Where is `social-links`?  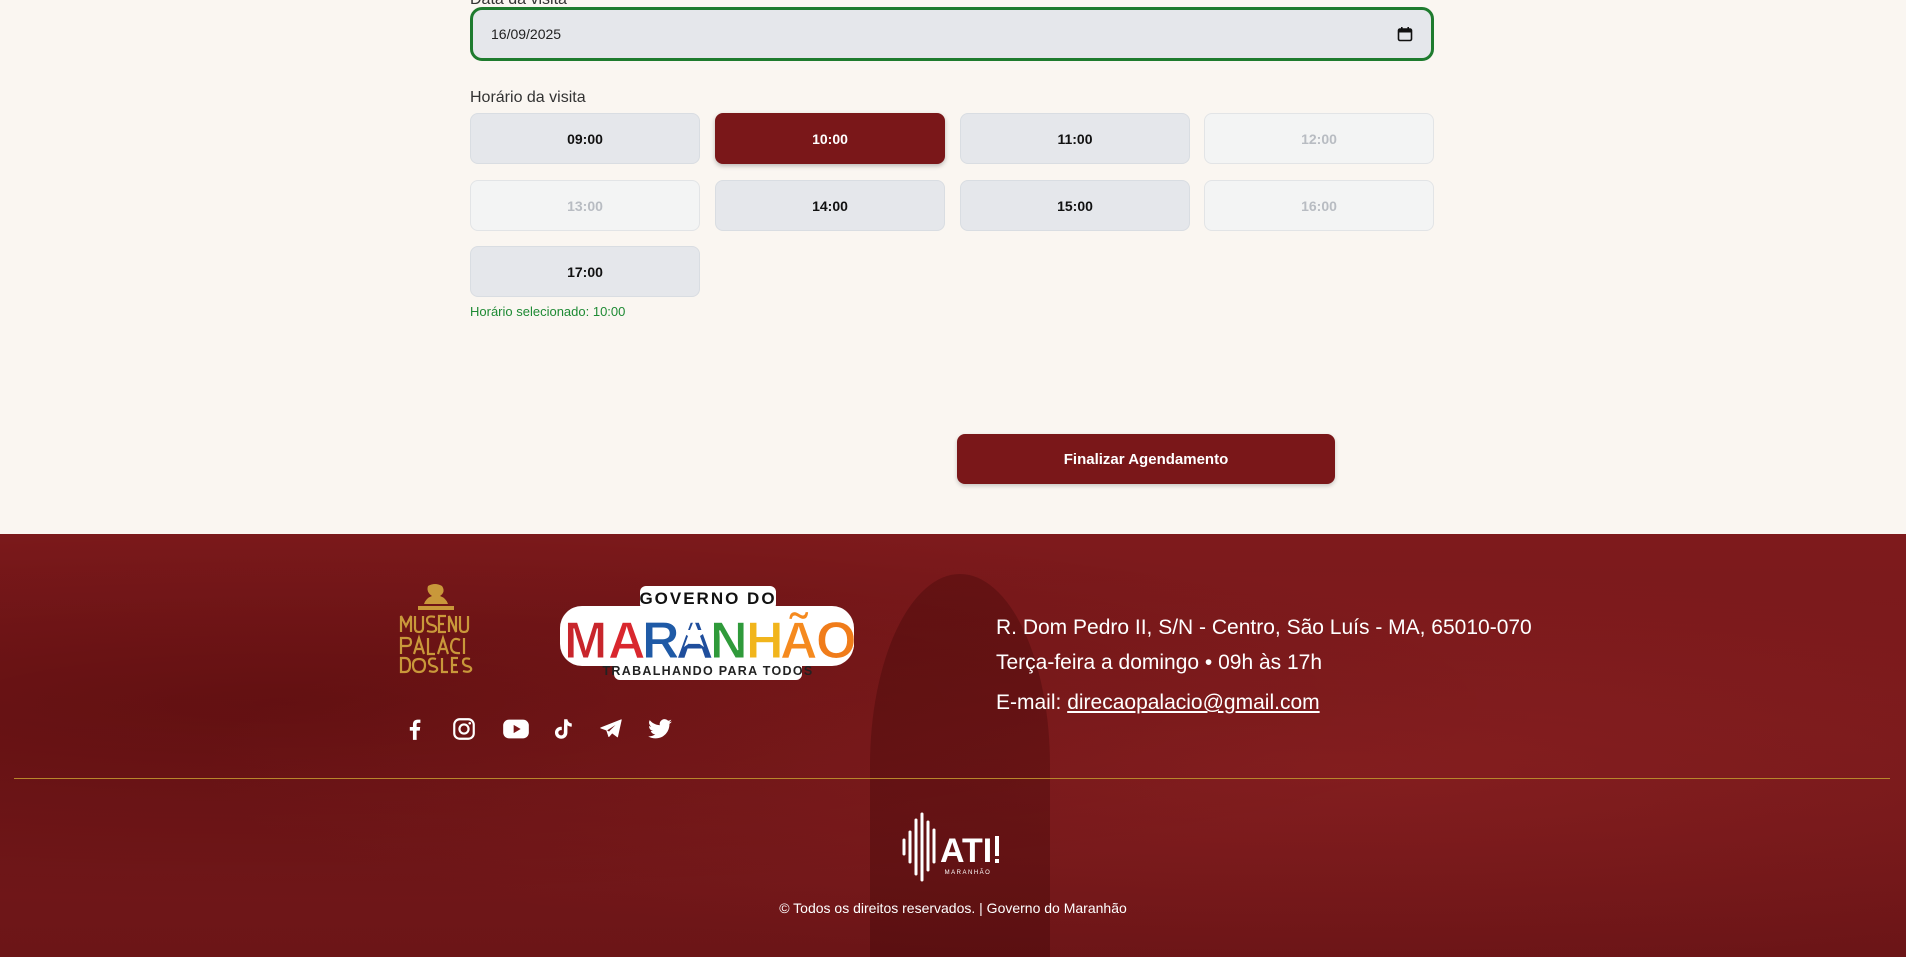
social-links is located at coordinates (549, 729).